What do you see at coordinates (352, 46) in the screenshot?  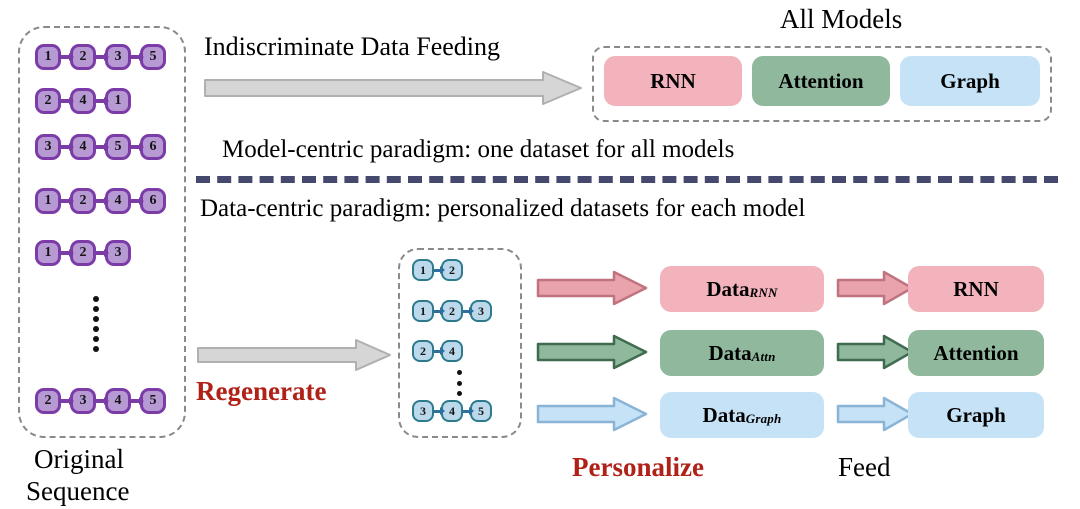 I see `indiscriminate-feeding-label: Indiscriminate Data Feeding` at bounding box center [352, 46].